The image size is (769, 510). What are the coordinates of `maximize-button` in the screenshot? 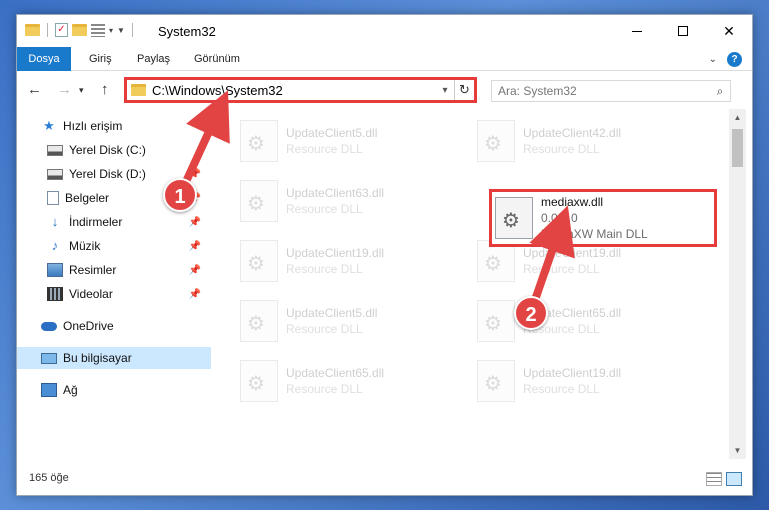 It's located at (683, 31).